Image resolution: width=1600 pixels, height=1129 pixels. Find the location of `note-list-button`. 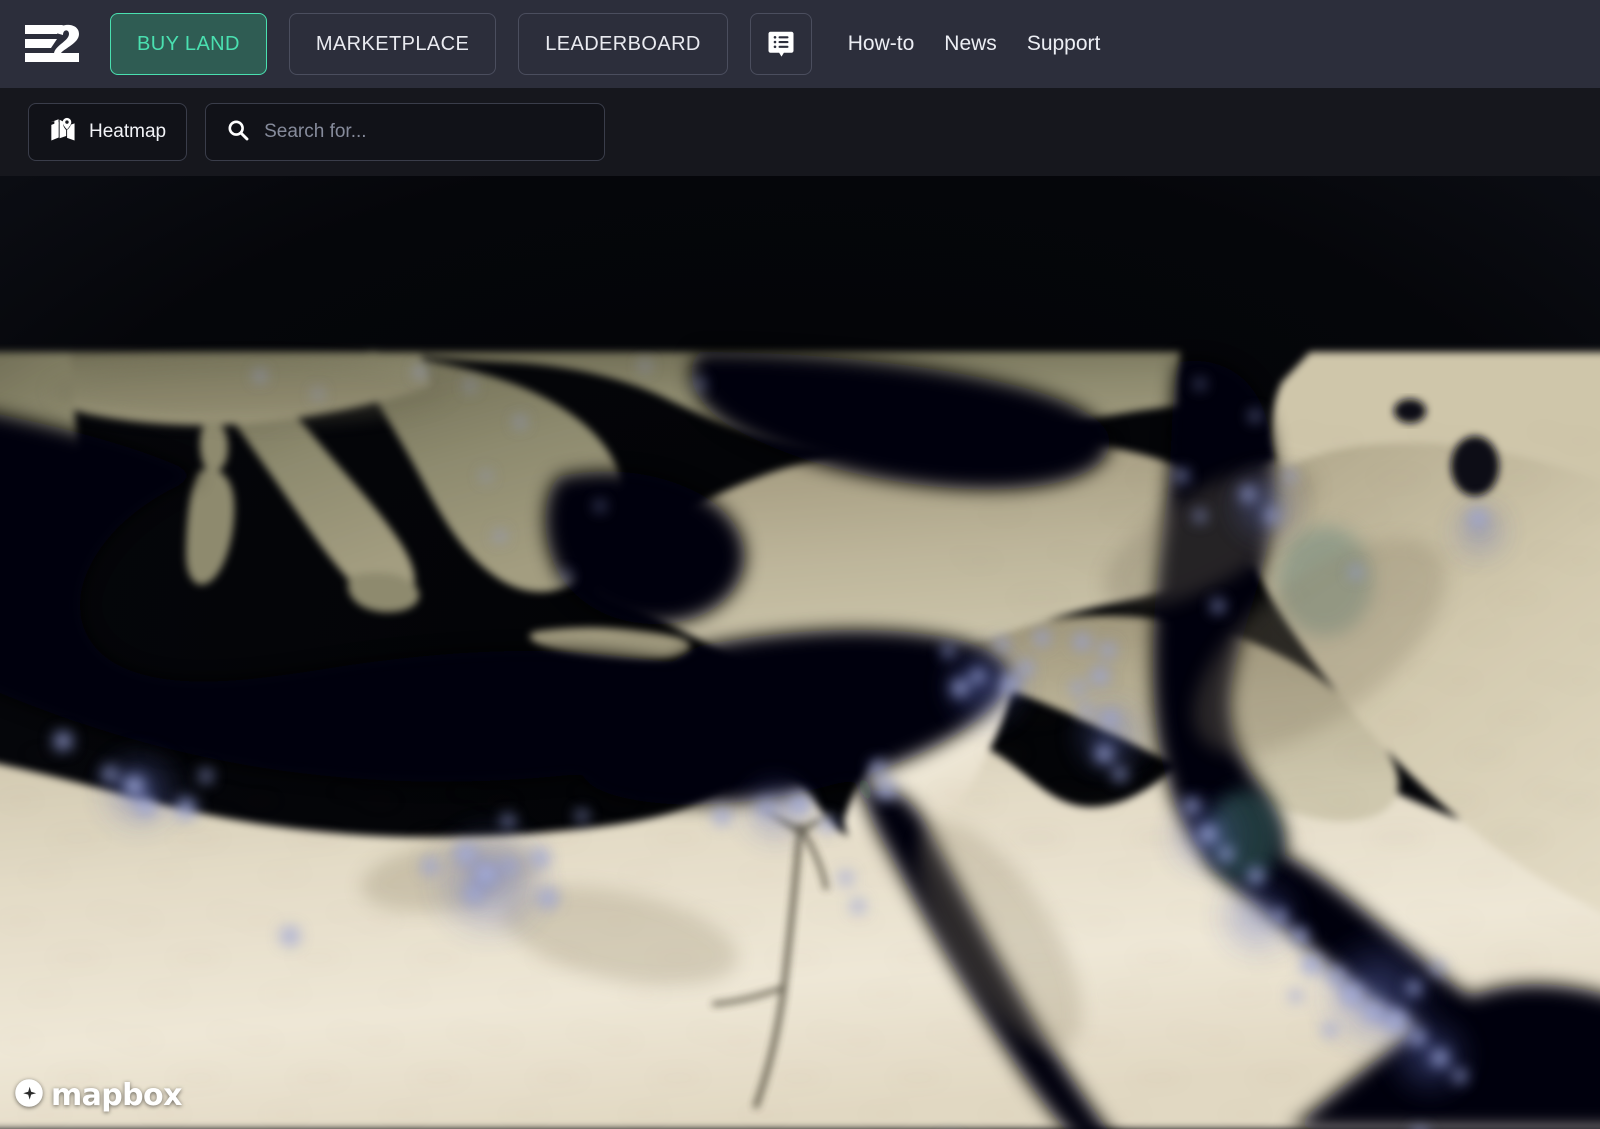

note-list-button is located at coordinates (780, 44).